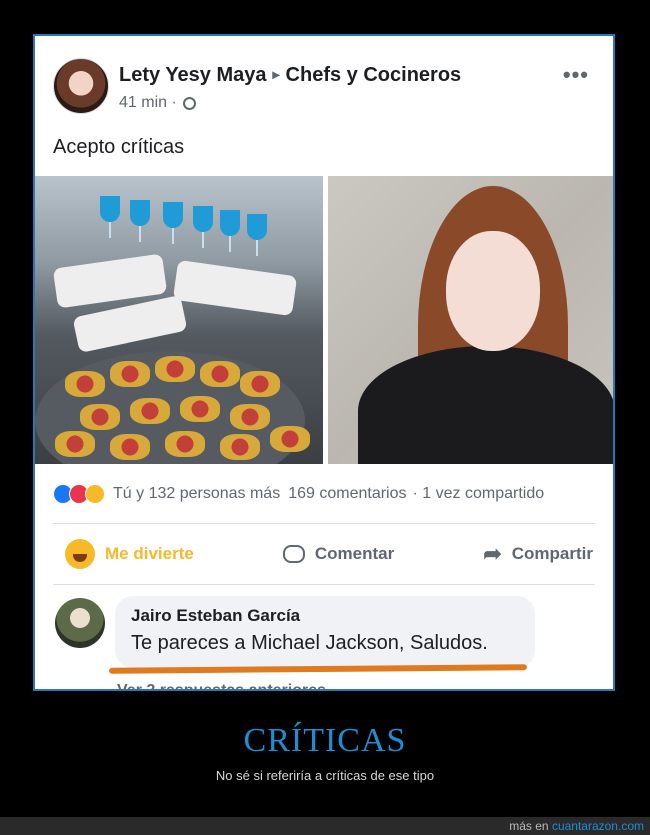 This screenshot has width=650, height=835. What do you see at coordinates (196, 494) in the screenshot?
I see `reaction-count: Tú y 132 personas más` at bounding box center [196, 494].